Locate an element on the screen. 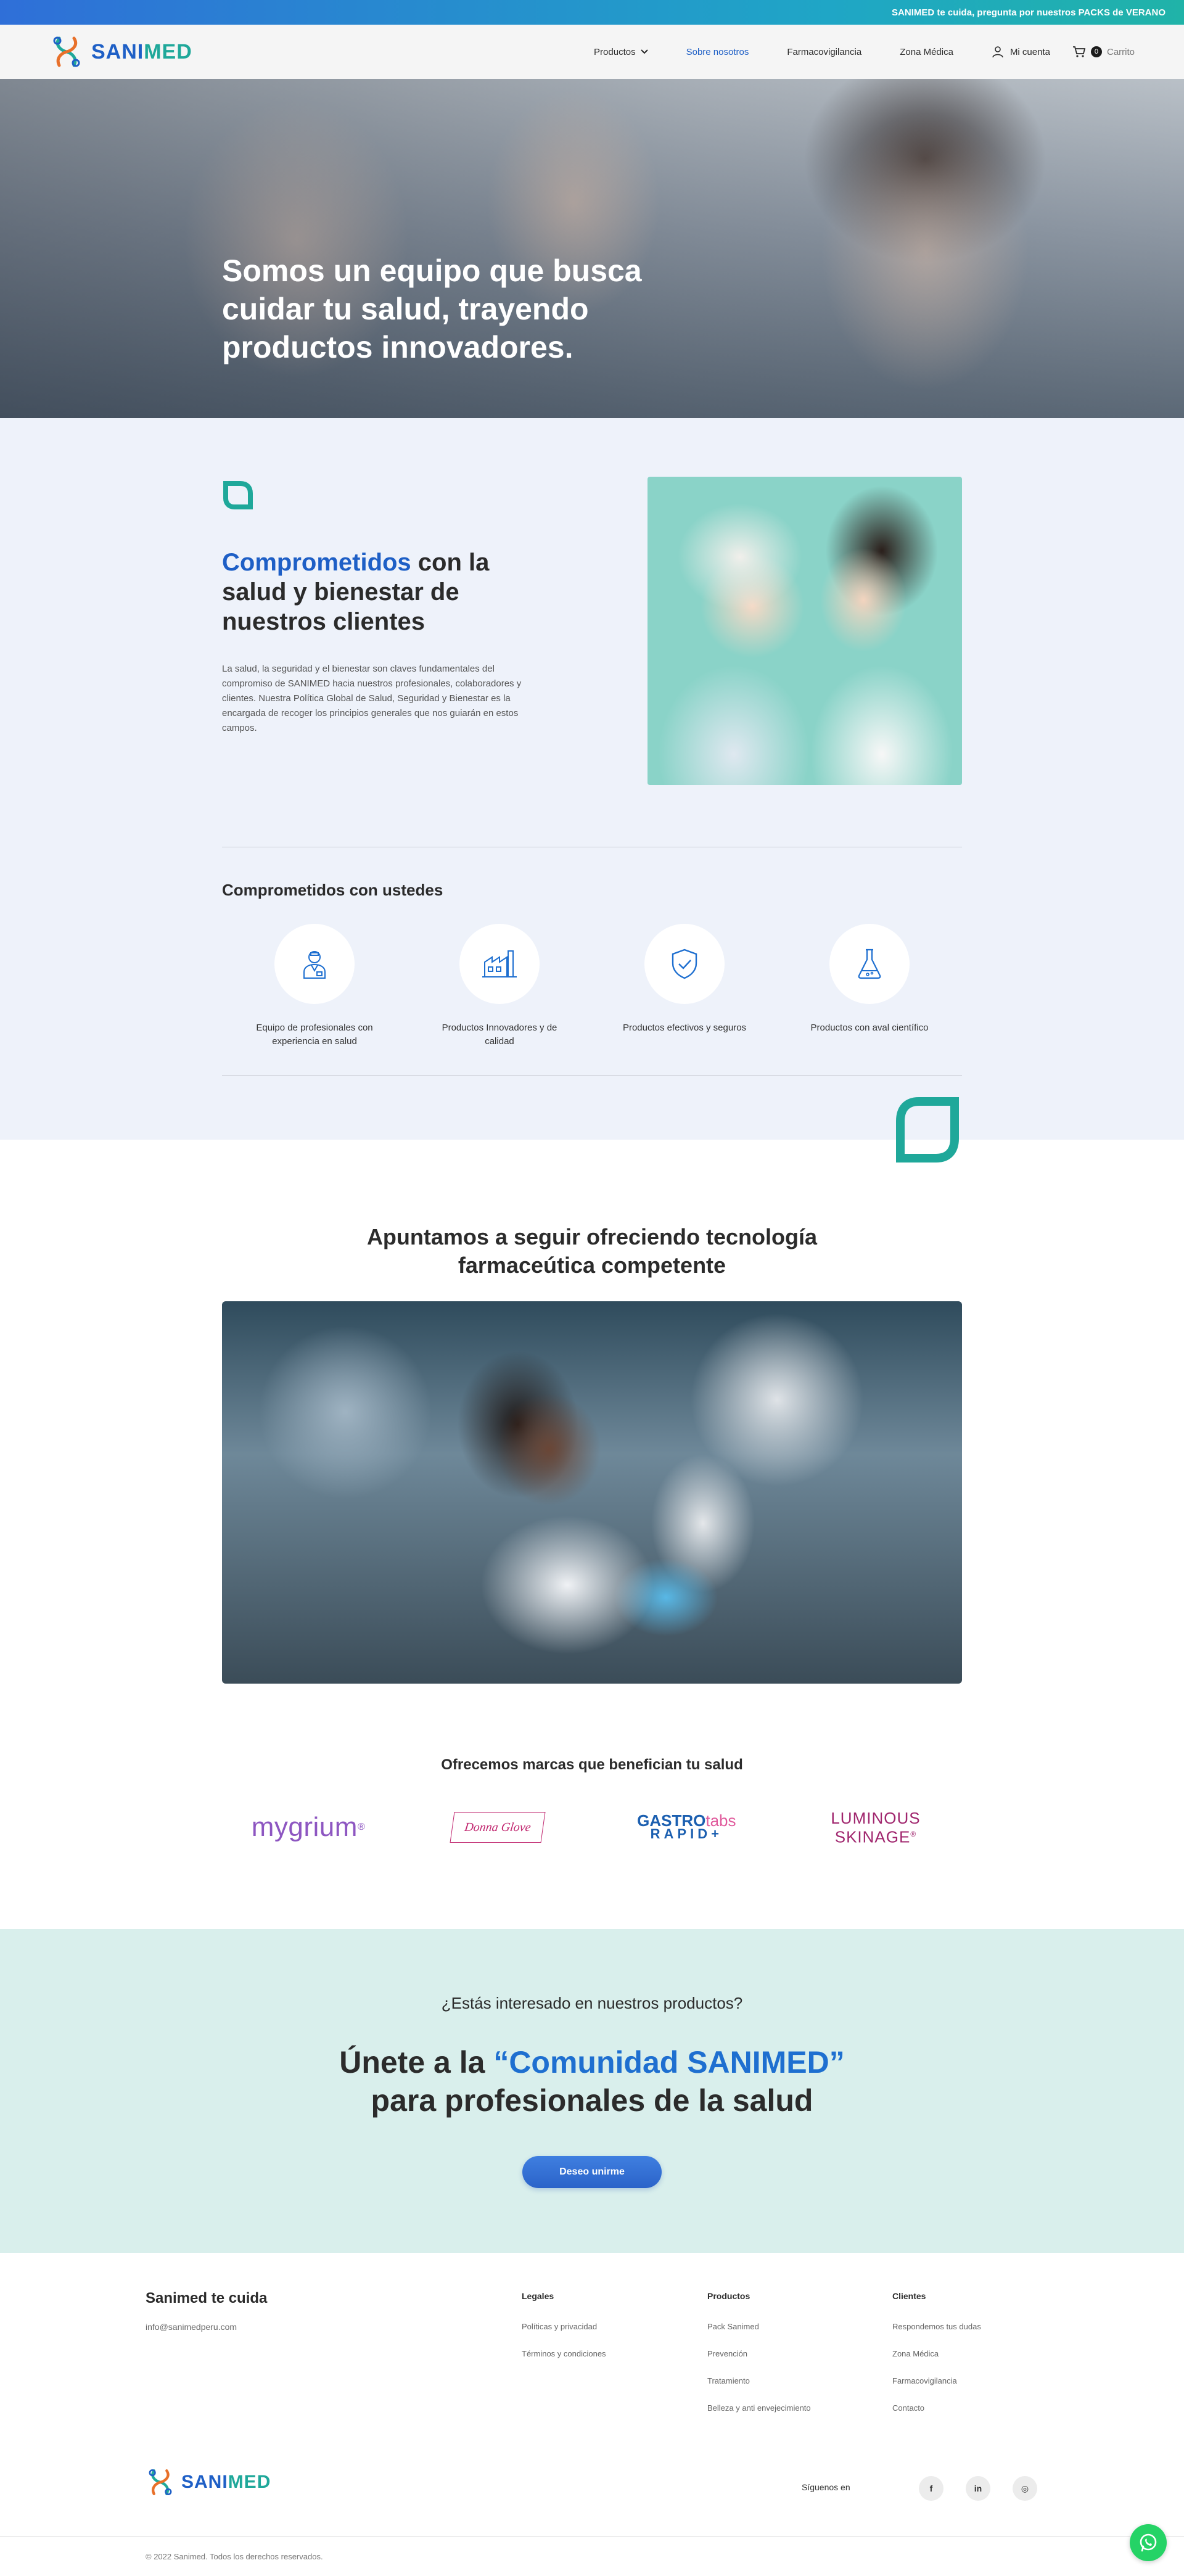  brand-logo-gastrotabs: GASTROtabs RAPID+ is located at coordinates (687, 1827).